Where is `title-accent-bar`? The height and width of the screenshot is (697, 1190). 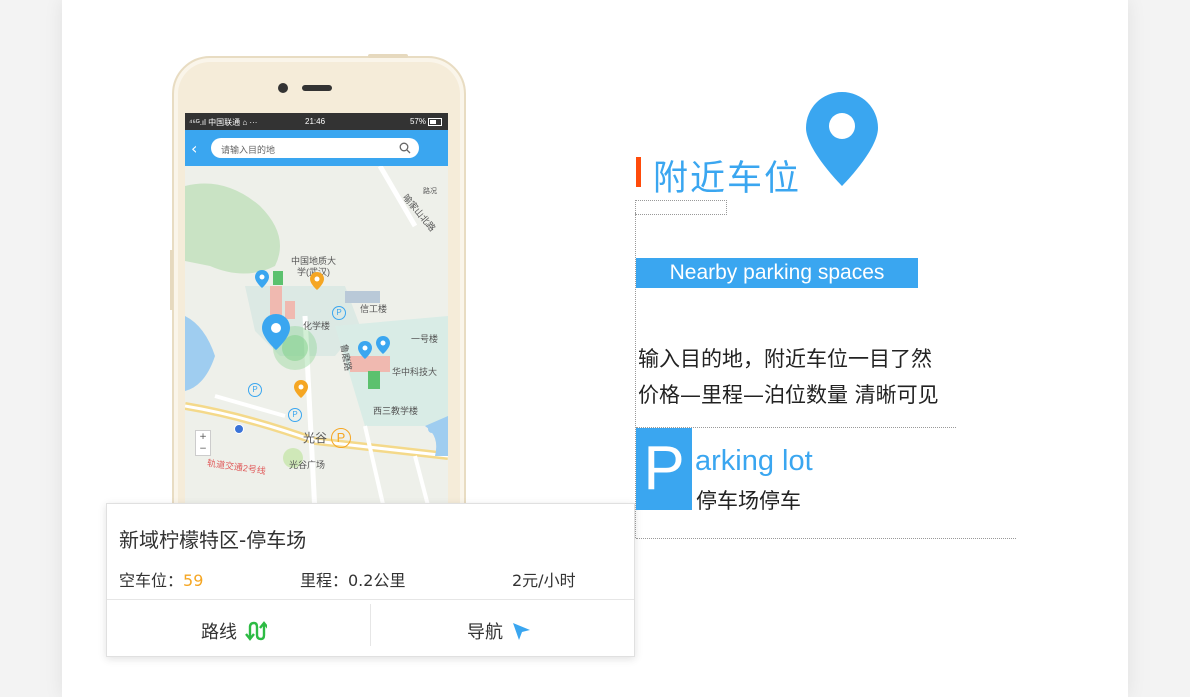
title-accent-bar is located at coordinates (638, 172).